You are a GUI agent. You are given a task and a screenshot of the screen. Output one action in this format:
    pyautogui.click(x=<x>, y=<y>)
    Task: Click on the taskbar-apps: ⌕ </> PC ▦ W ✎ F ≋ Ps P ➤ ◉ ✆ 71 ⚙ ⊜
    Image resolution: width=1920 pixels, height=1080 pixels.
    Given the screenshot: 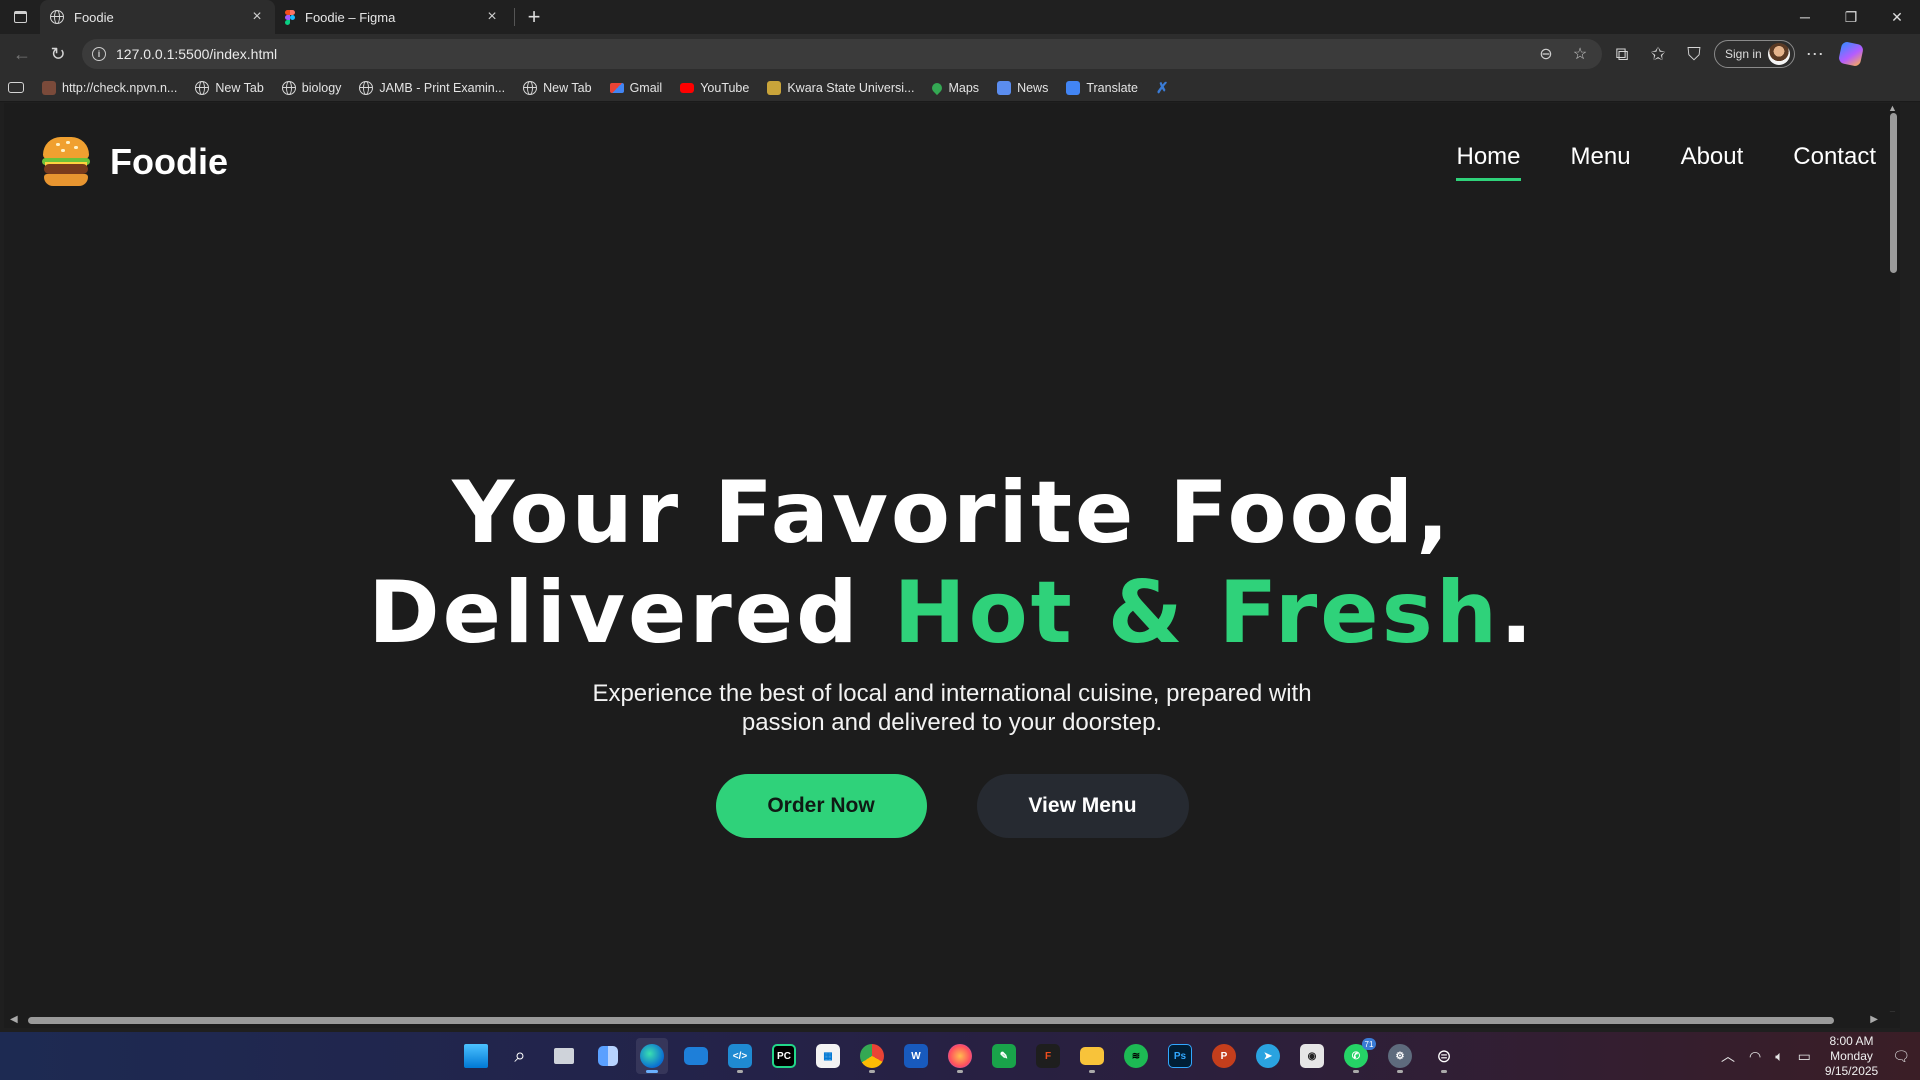 What is the action you would take?
    pyautogui.click(x=960, y=1056)
    